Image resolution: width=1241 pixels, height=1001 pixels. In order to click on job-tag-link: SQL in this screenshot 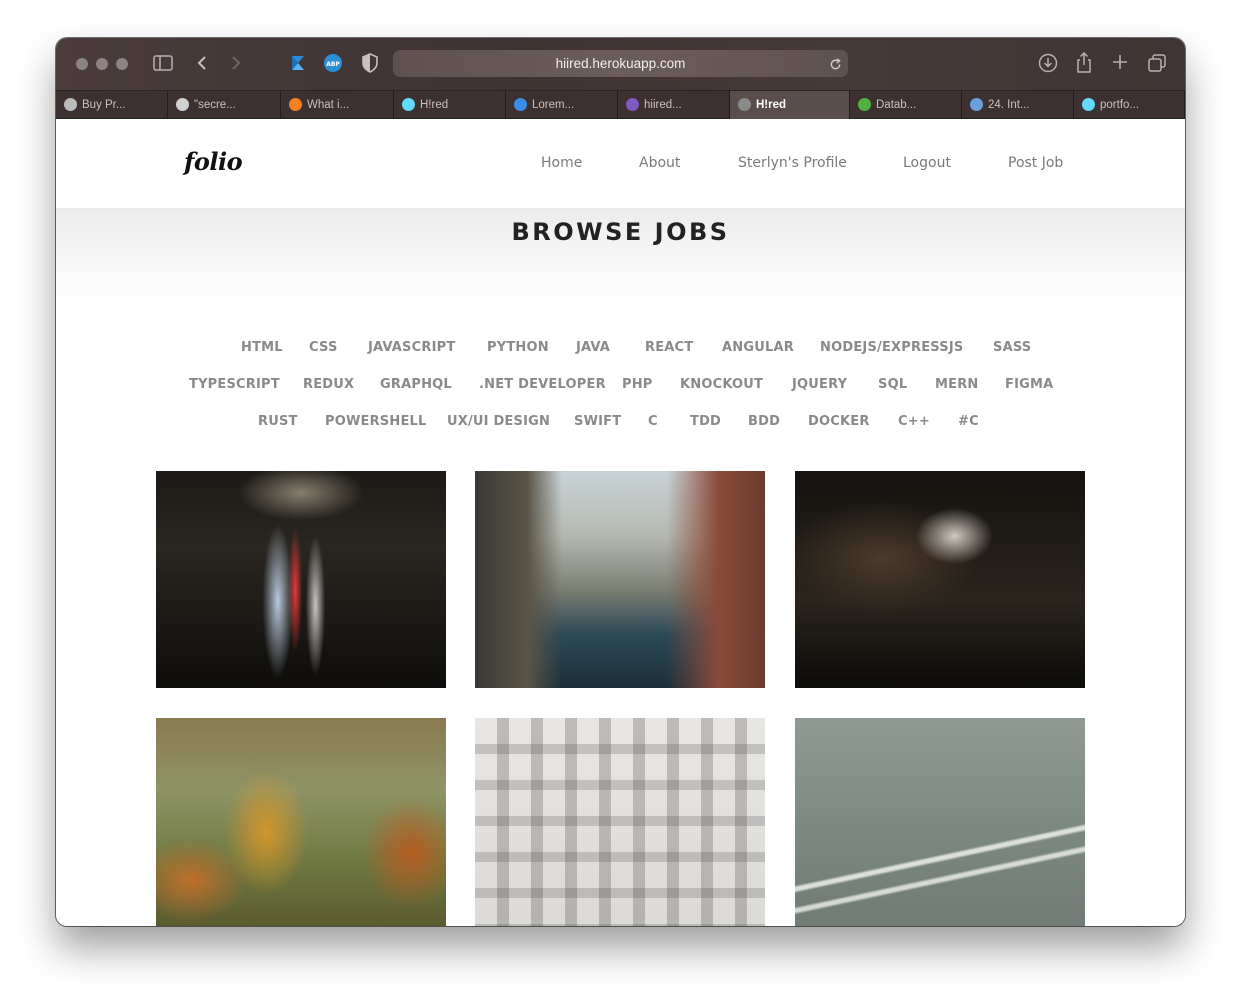, I will do `click(892, 384)`.